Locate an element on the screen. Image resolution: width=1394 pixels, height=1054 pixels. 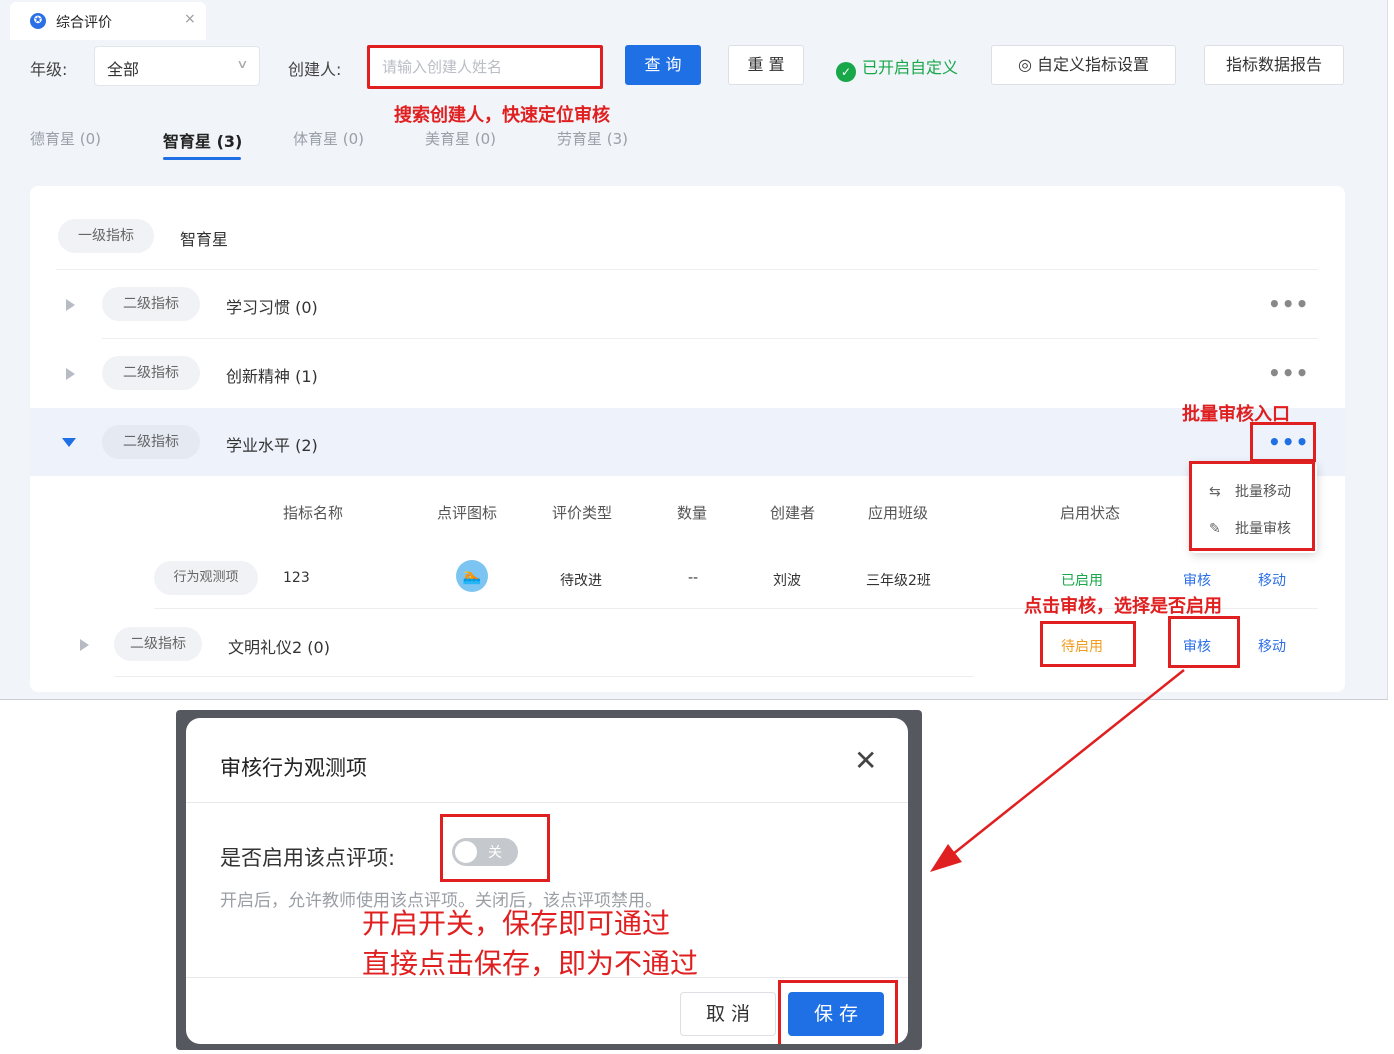
annotation-arrow is located at coordinates (1057, 770).